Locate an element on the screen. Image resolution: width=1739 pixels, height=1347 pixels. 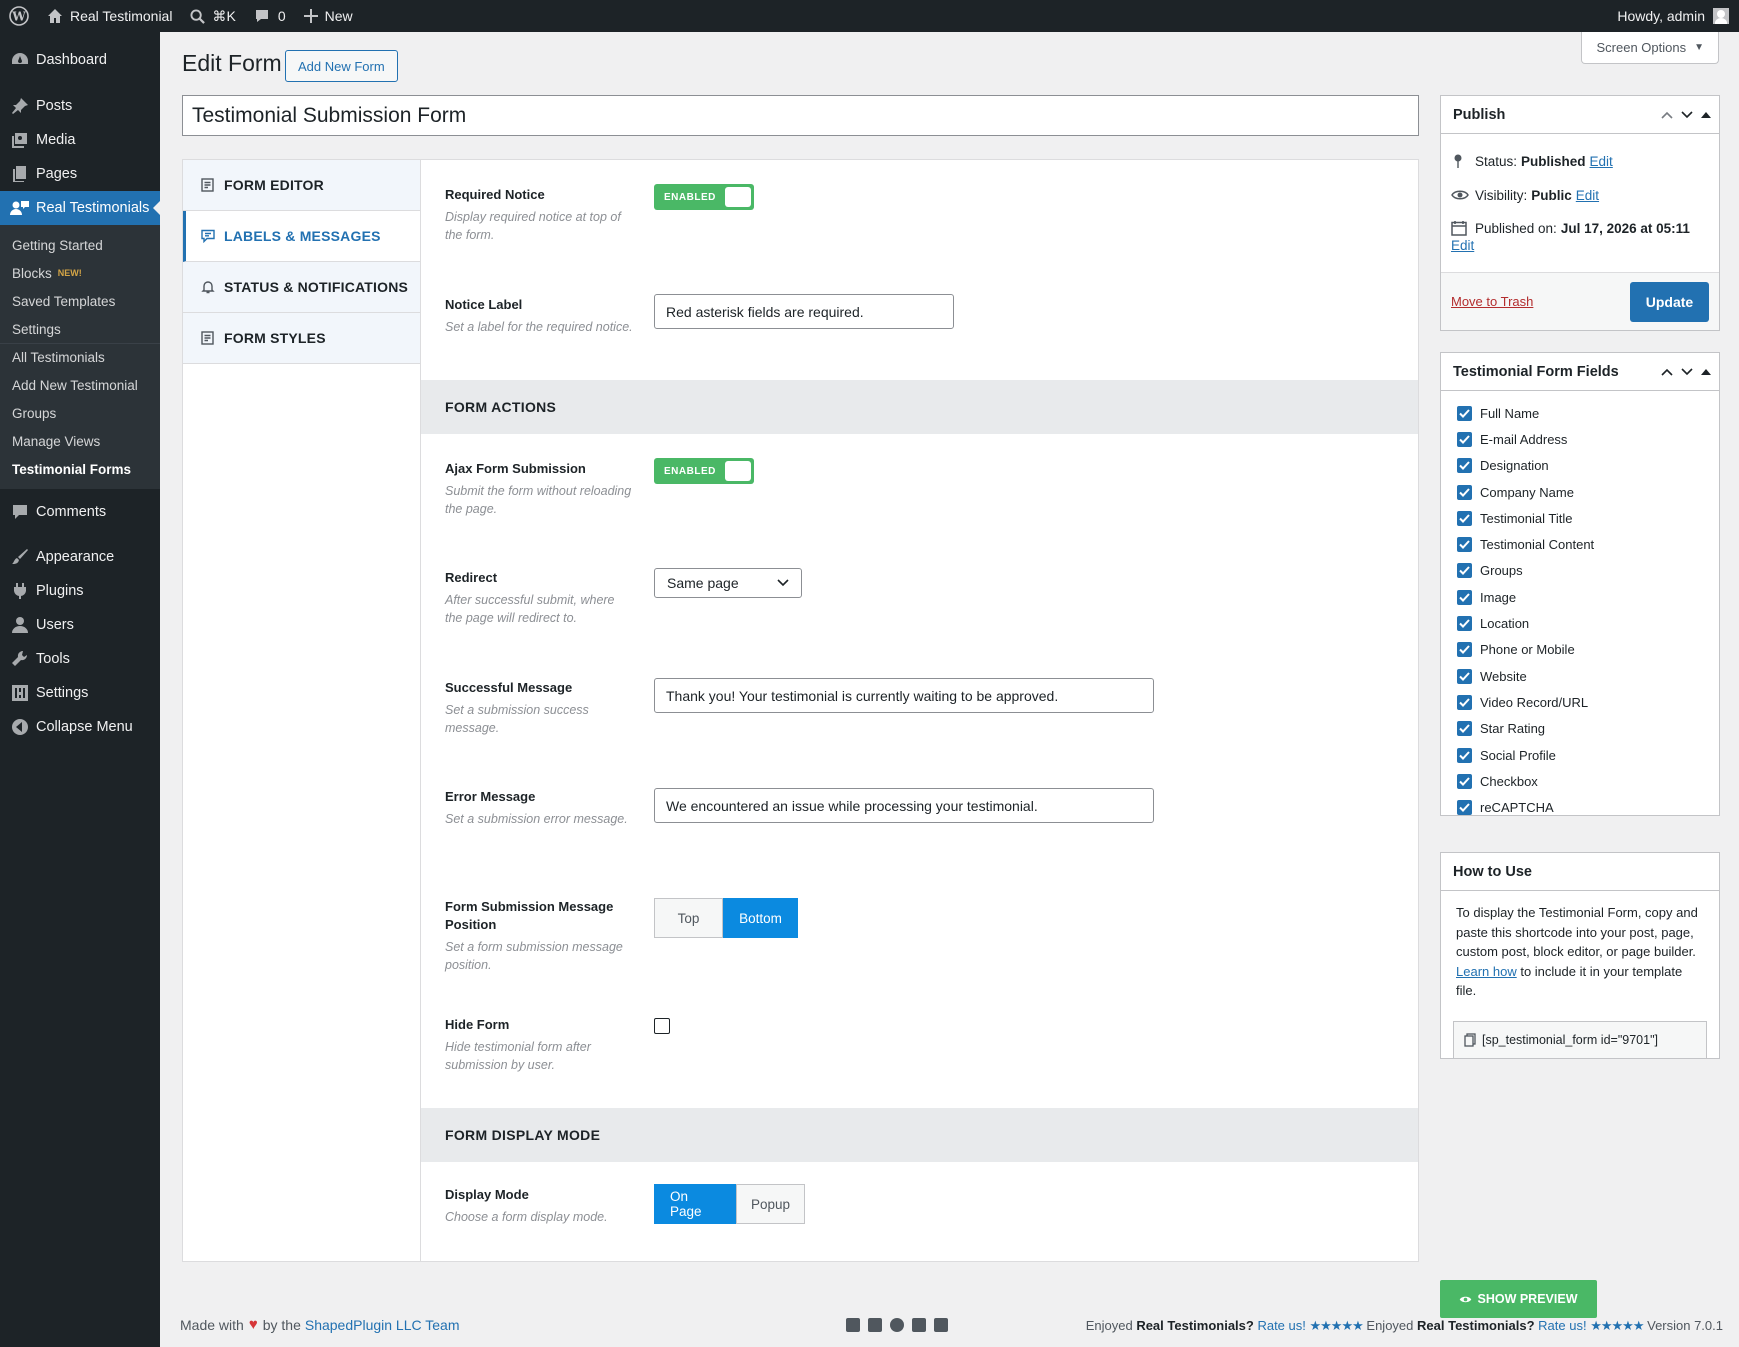
facebook-icon is located at coordinates (919, 1325).